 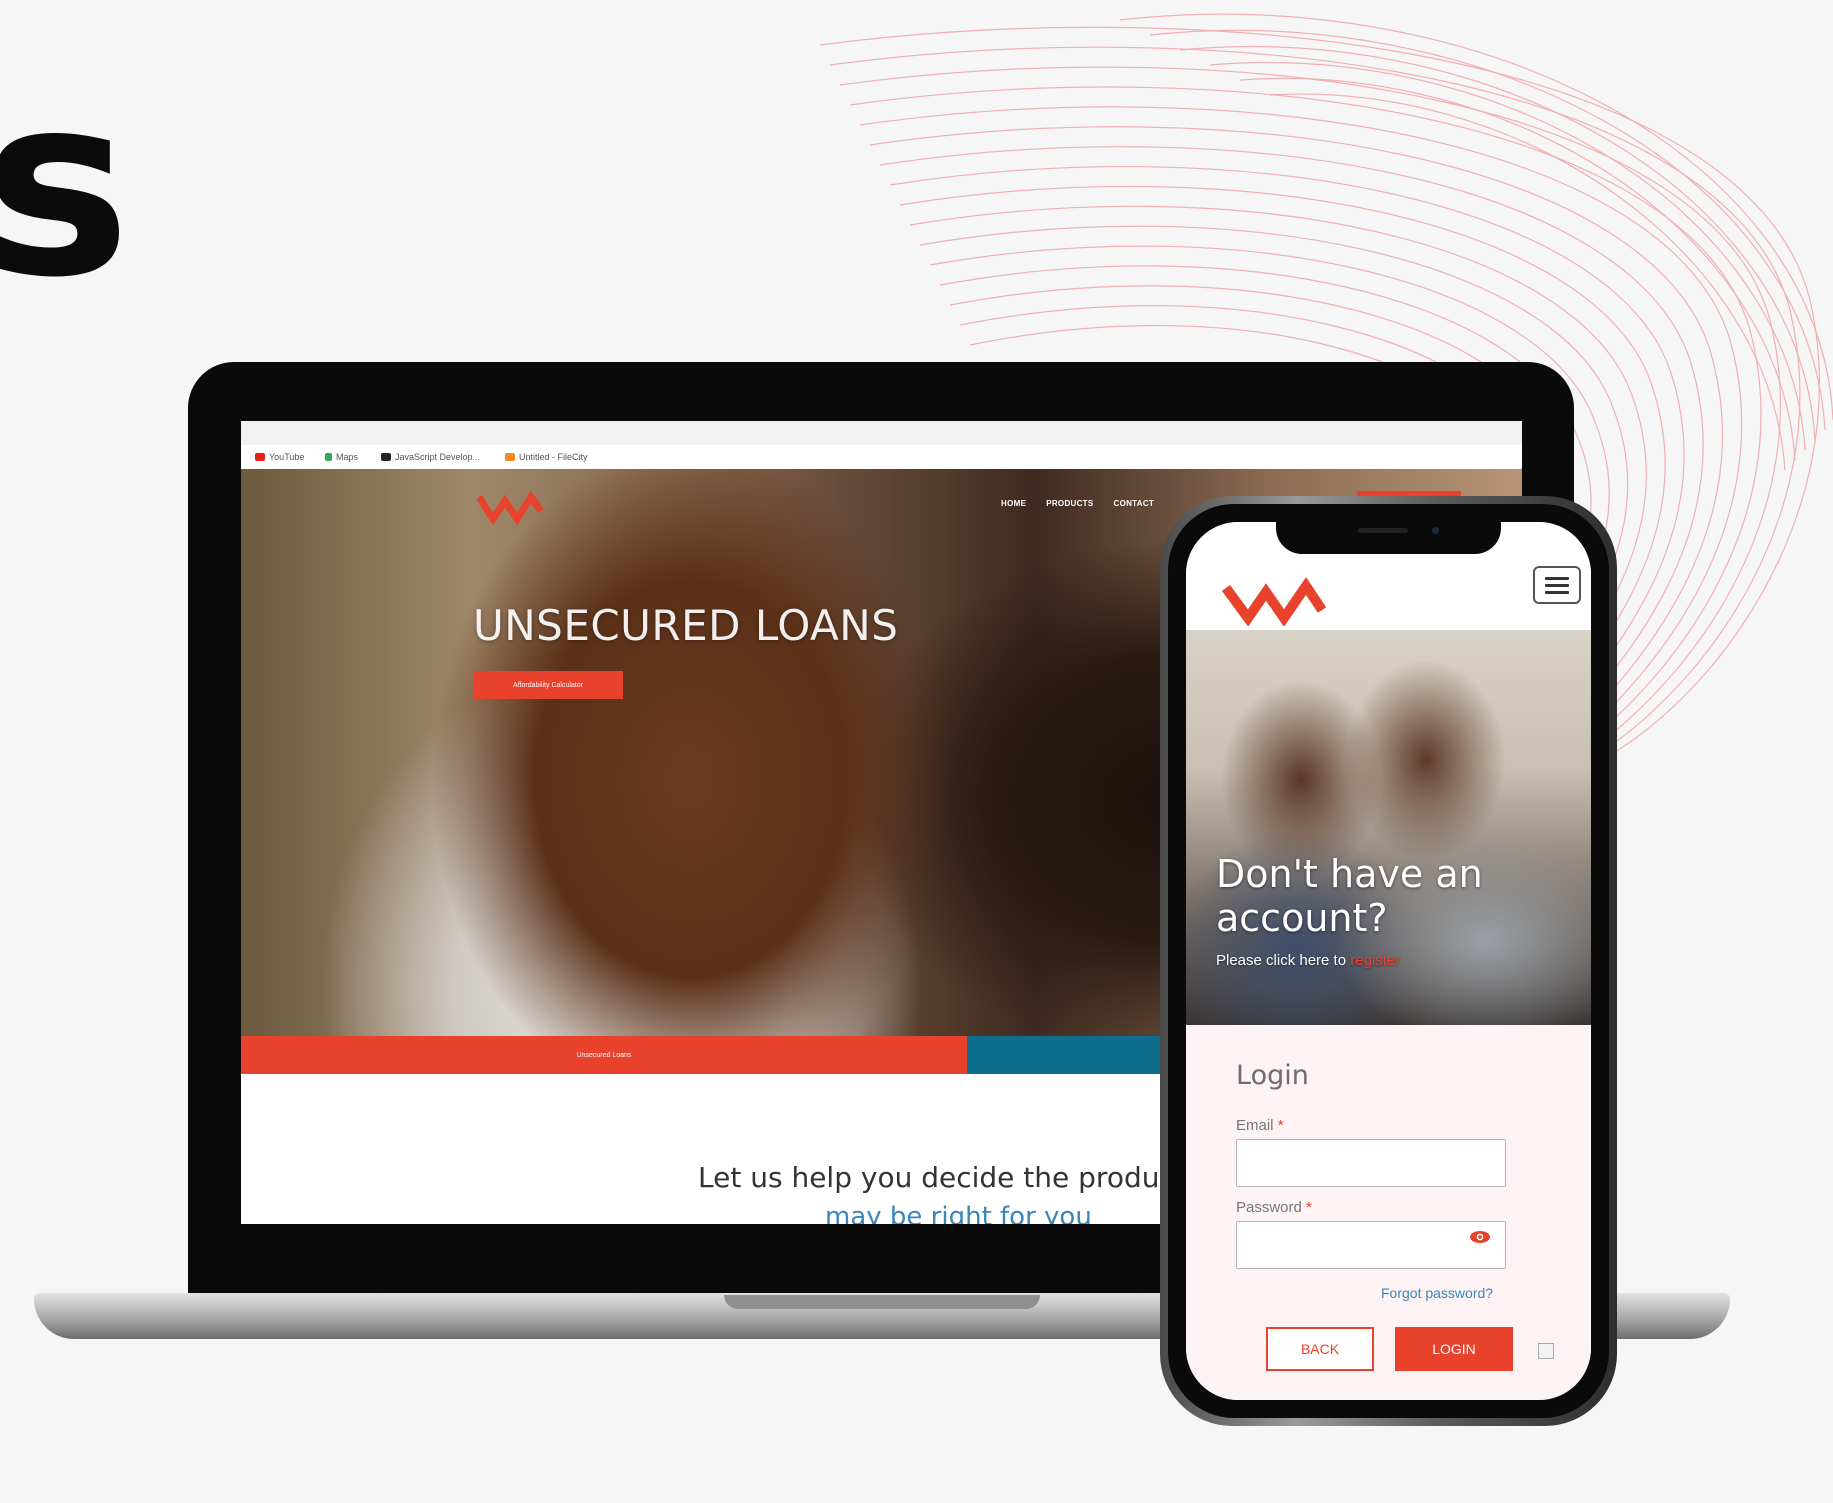 What do you see at coordinates (1375, 960) in the screenshot?
I see `register-link: register` at bounding box center [1375, 960].